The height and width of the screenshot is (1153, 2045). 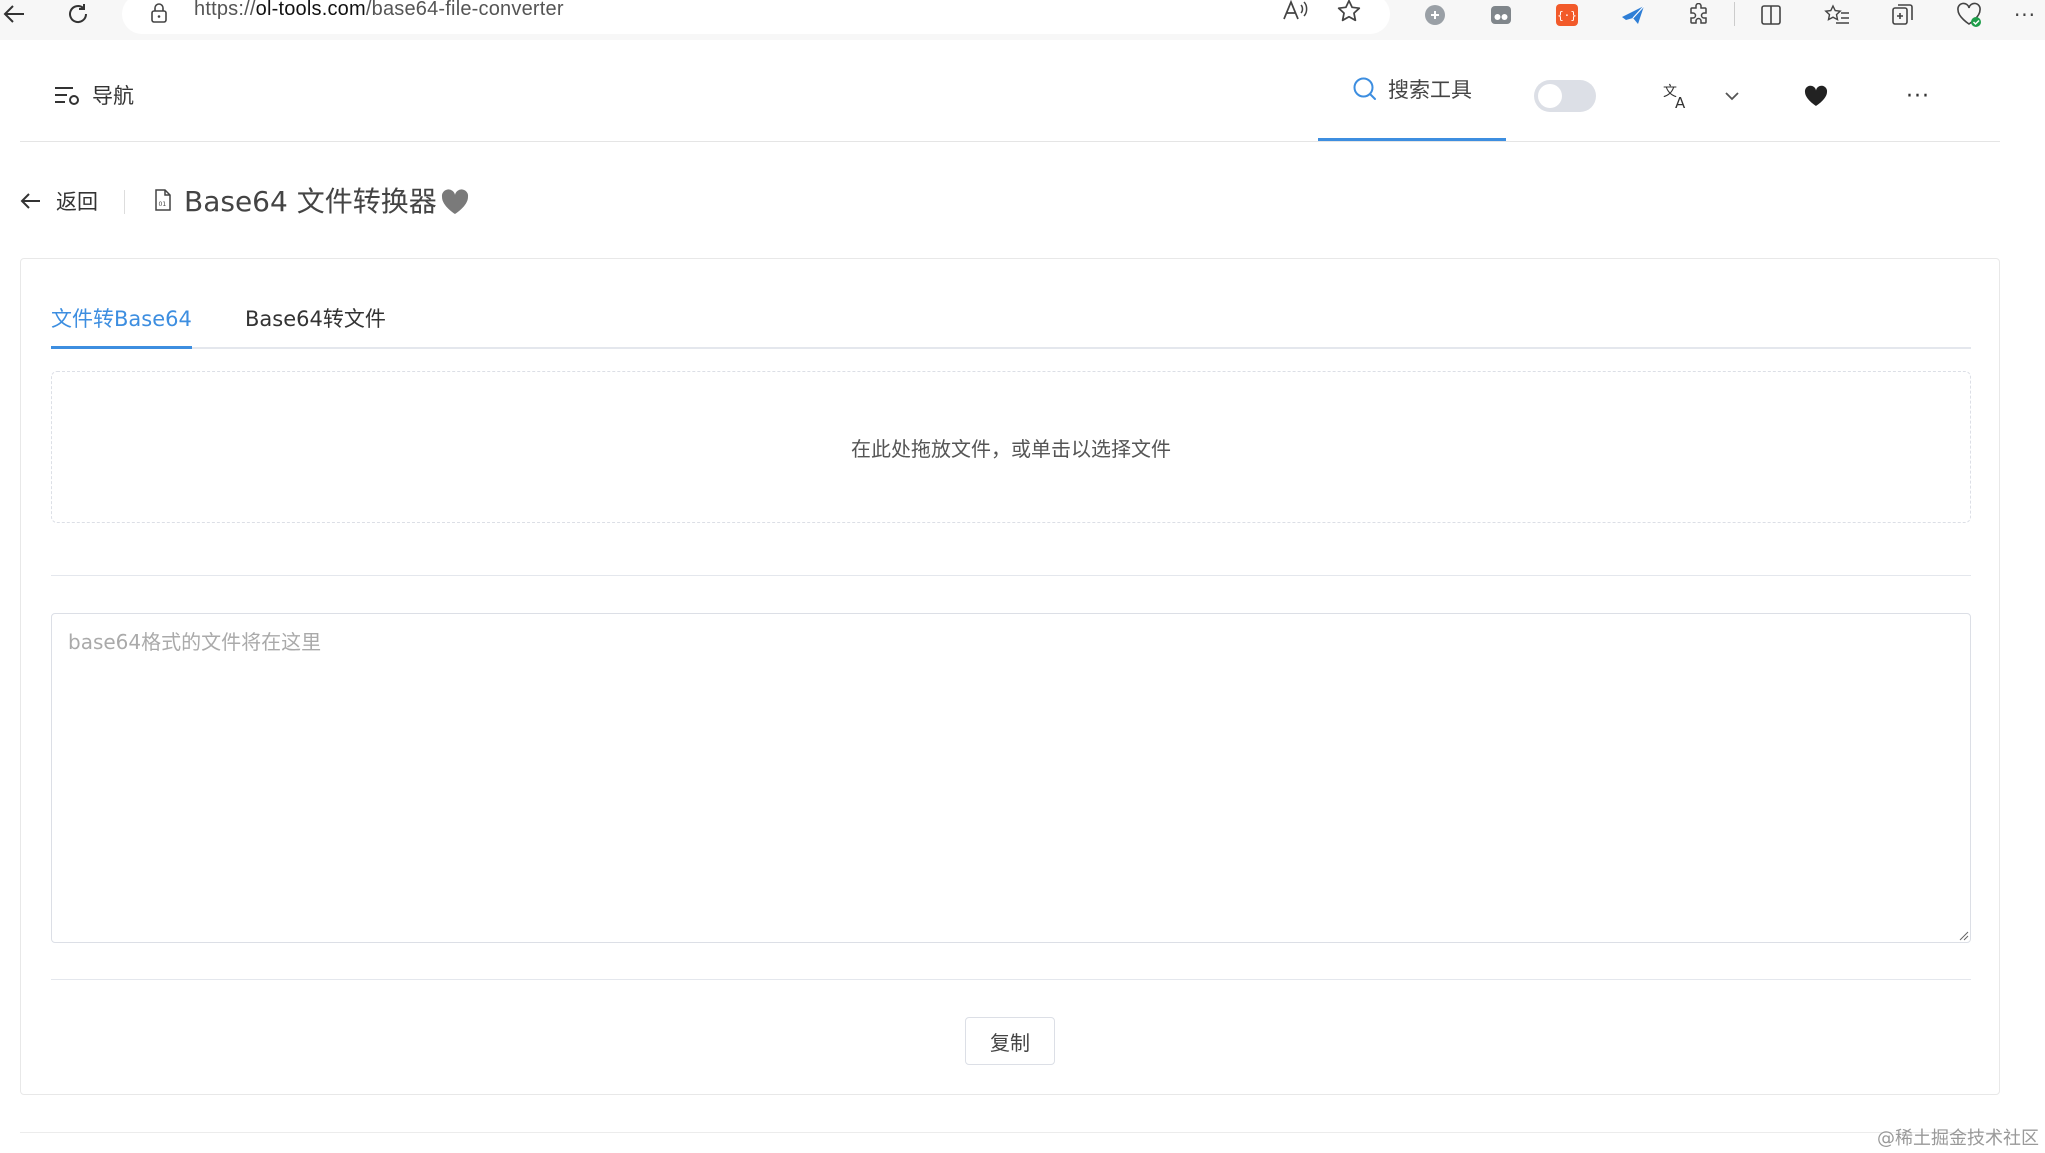 I want to click on split-screen-icon, so click(x=1771, y=15).